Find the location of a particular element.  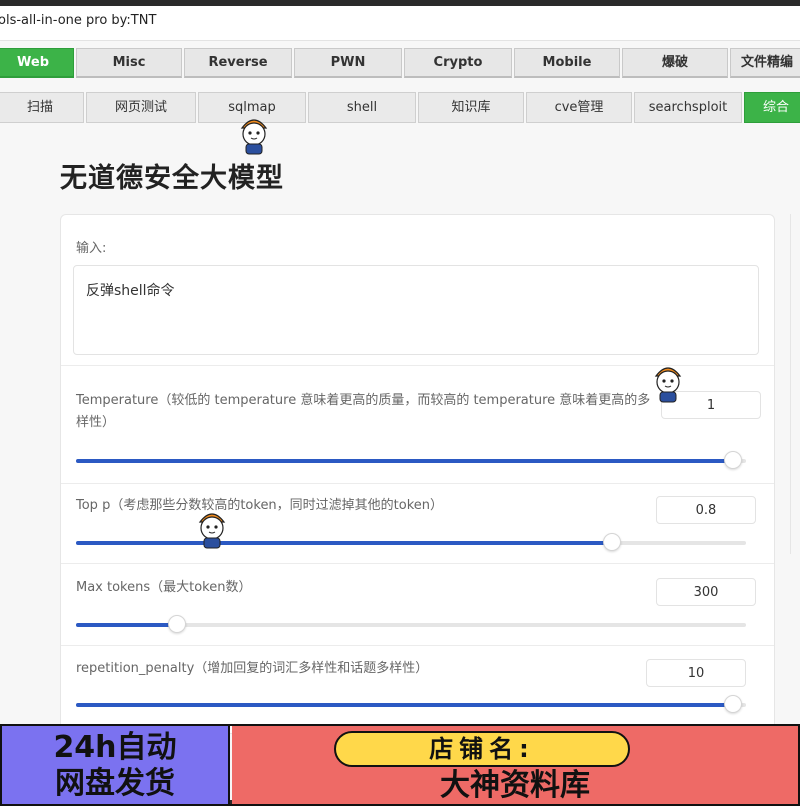

tab-bruteforce: 爆破 is located at coordinates (675, 63).